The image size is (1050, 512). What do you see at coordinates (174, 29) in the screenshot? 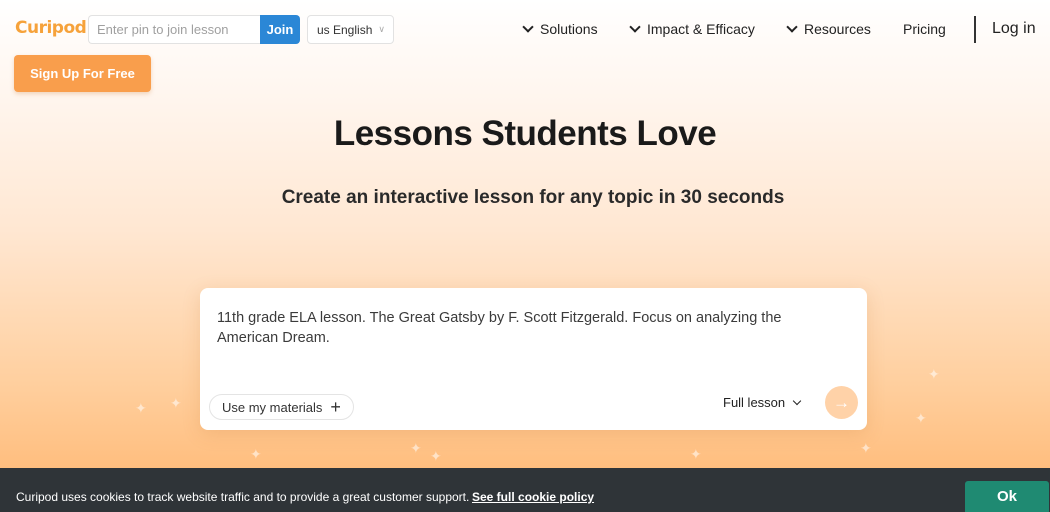
I see `join-pin-input` at bounding box center [174, 29].